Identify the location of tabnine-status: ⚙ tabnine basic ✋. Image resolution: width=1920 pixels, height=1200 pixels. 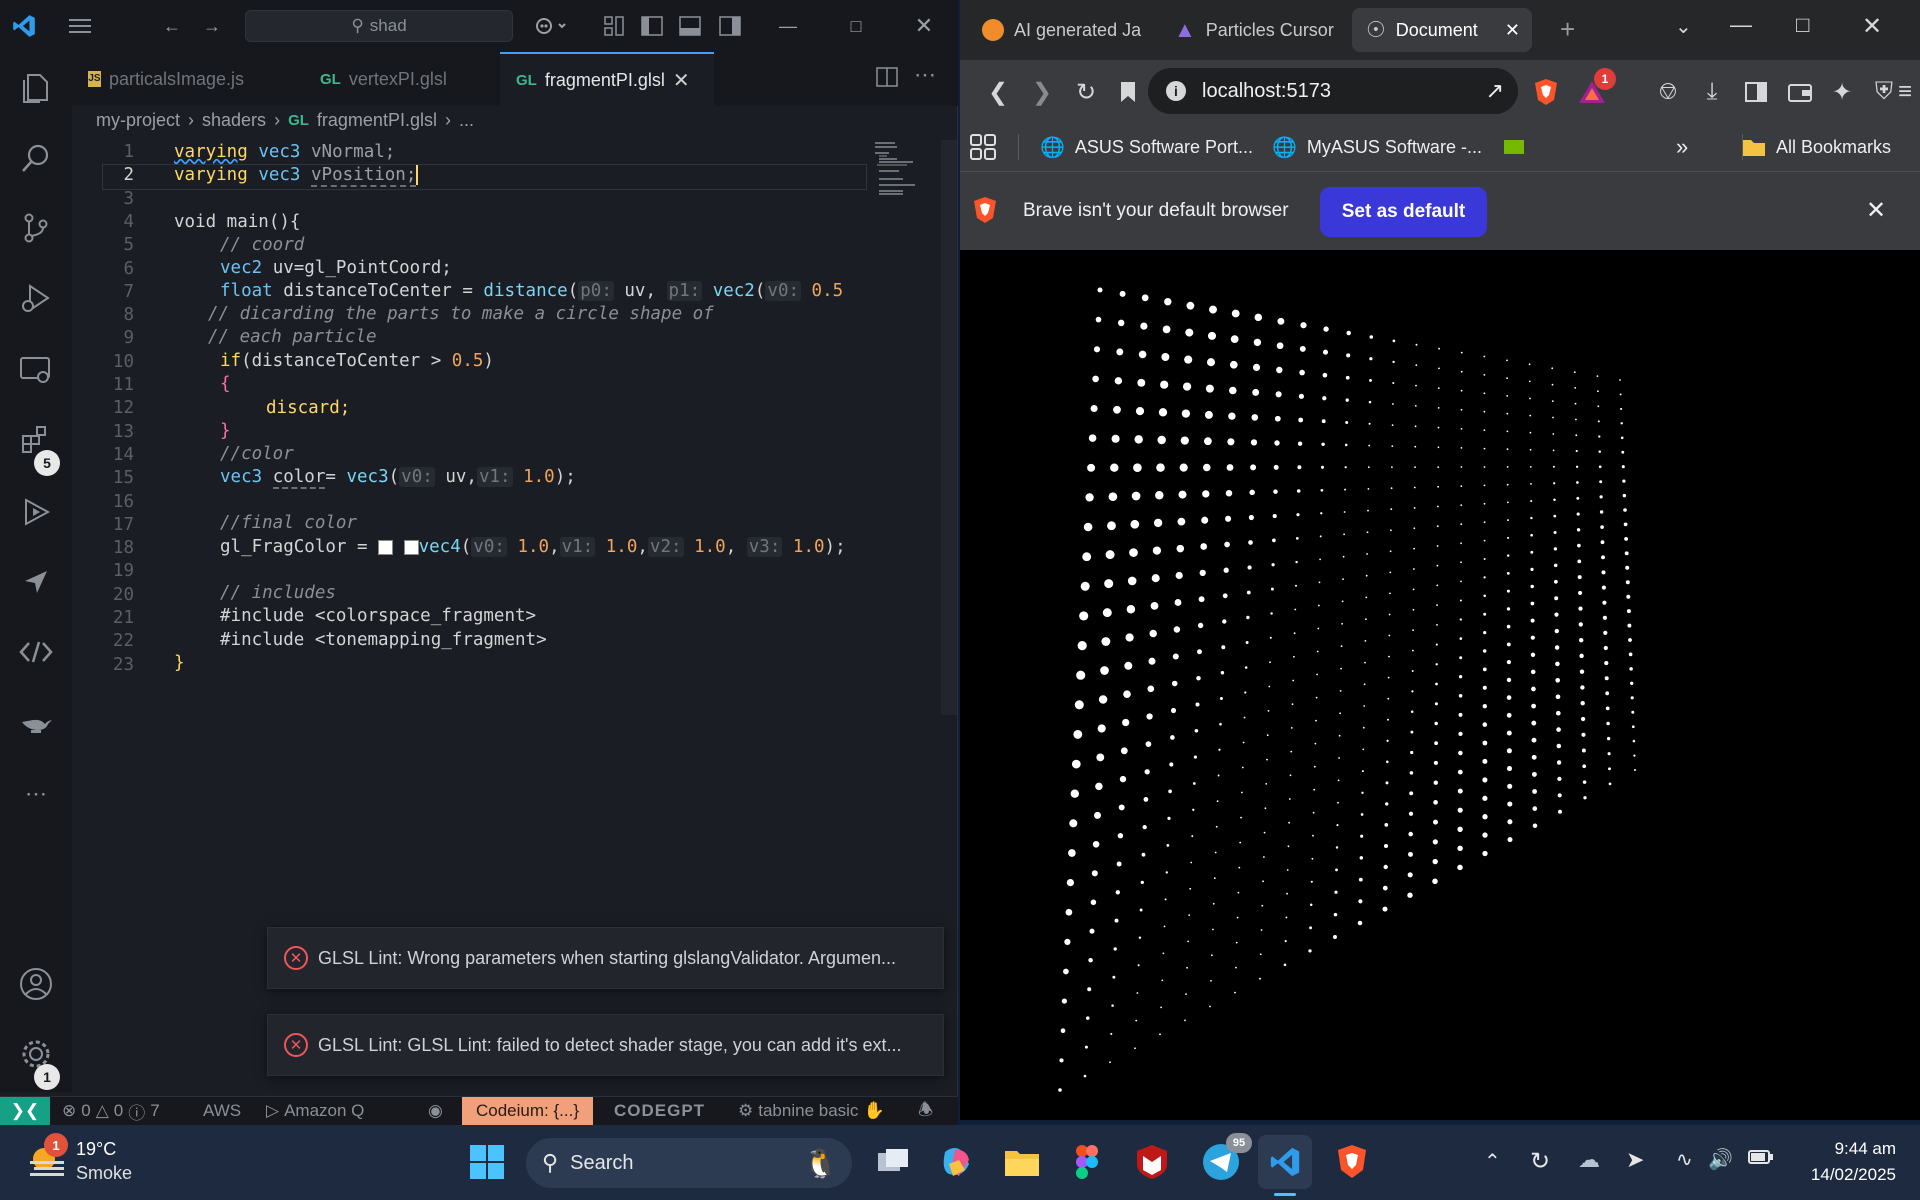
(811, 1111).